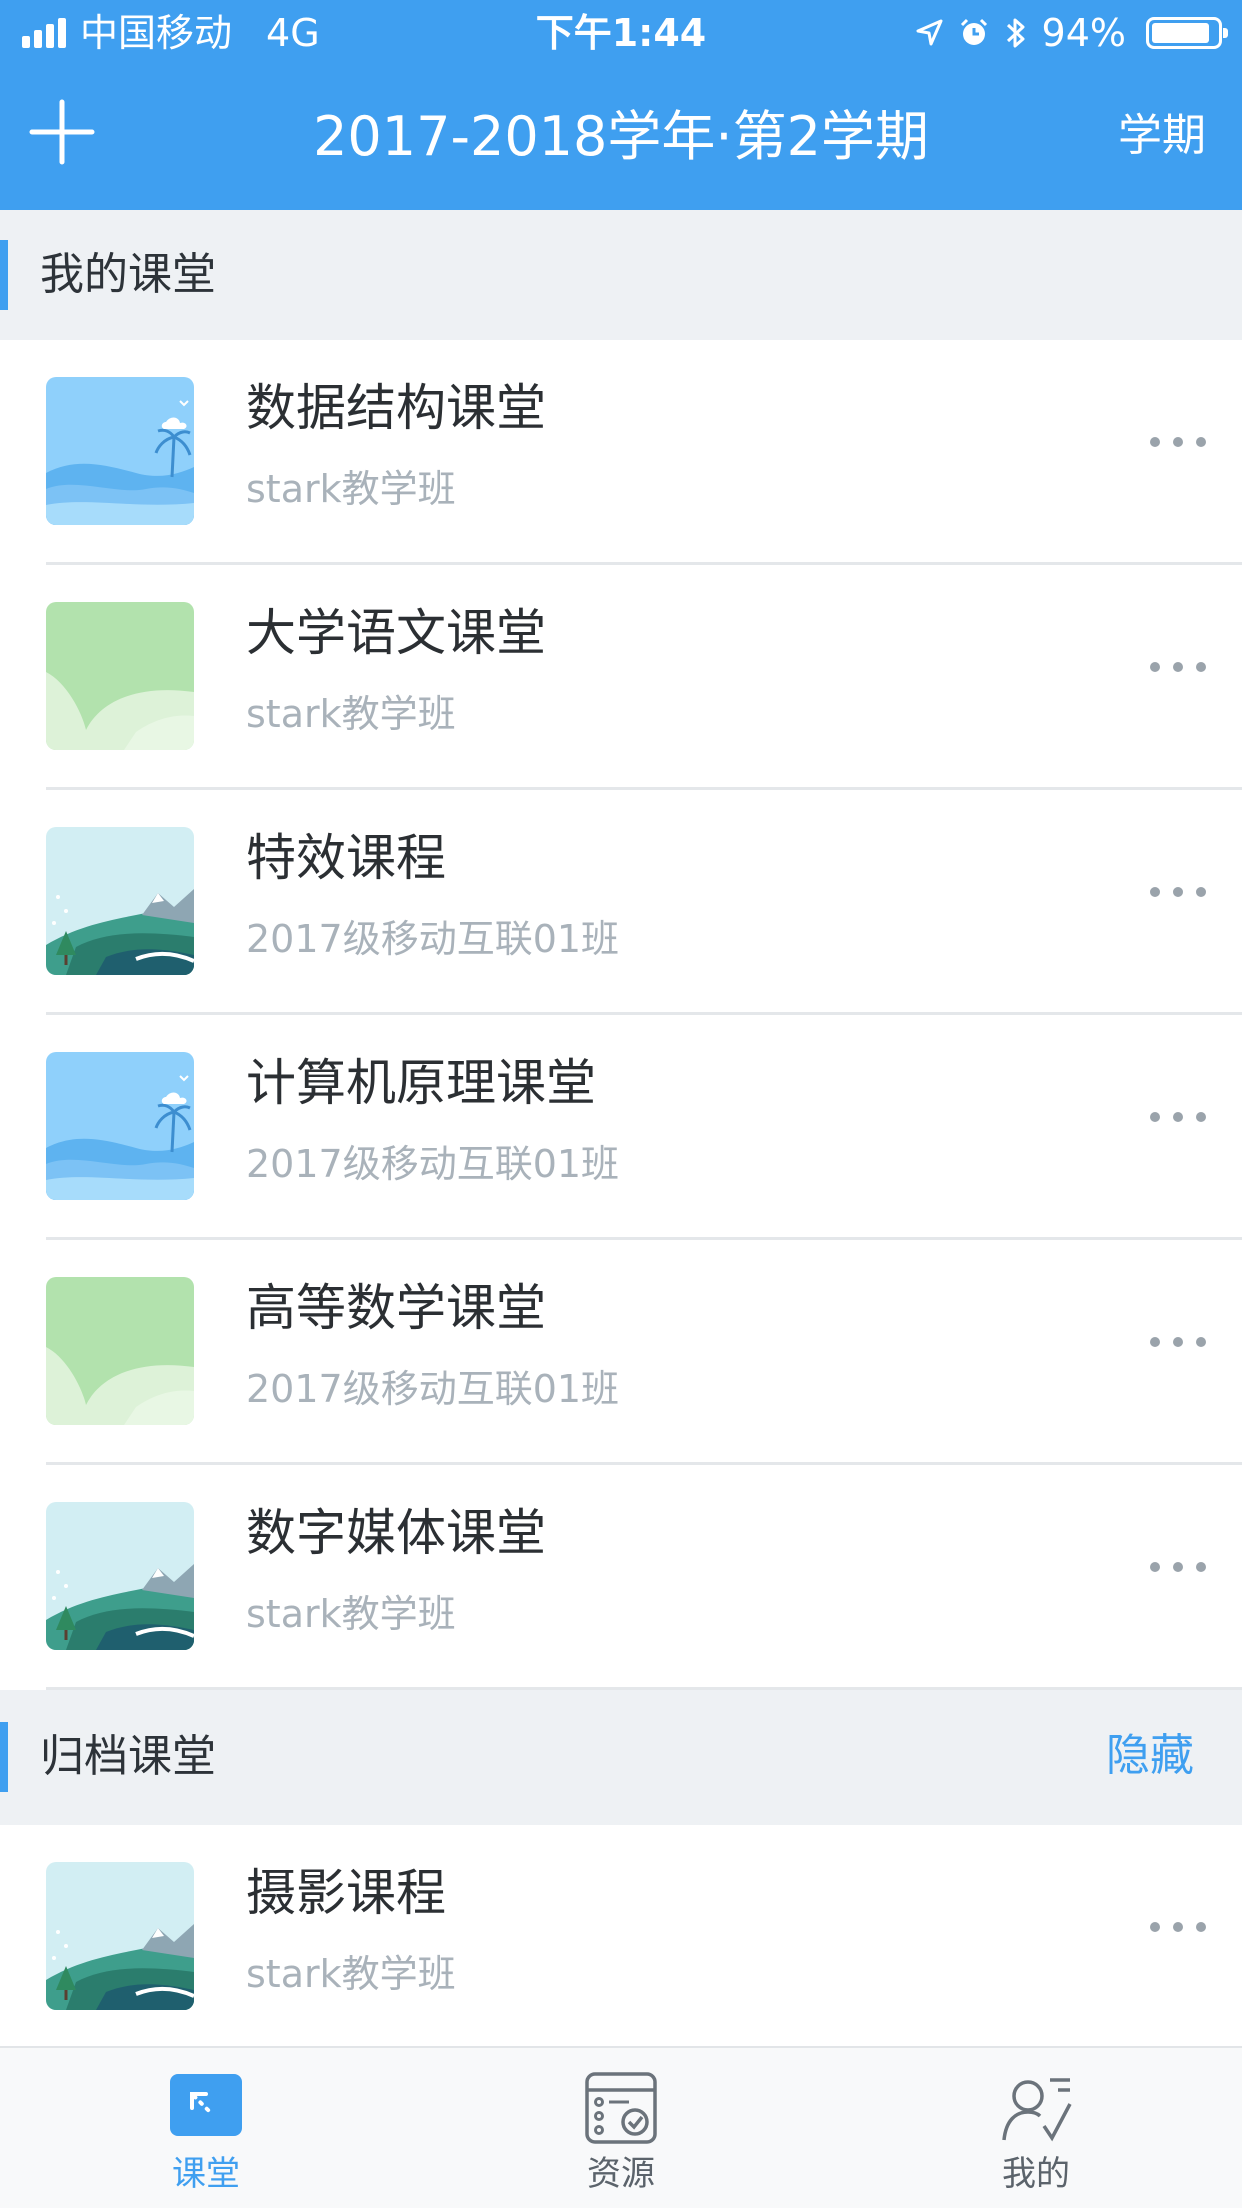  I want to click on course-item: 计算机原理课堂 2017级移动互联01班, so click(621, 1127).